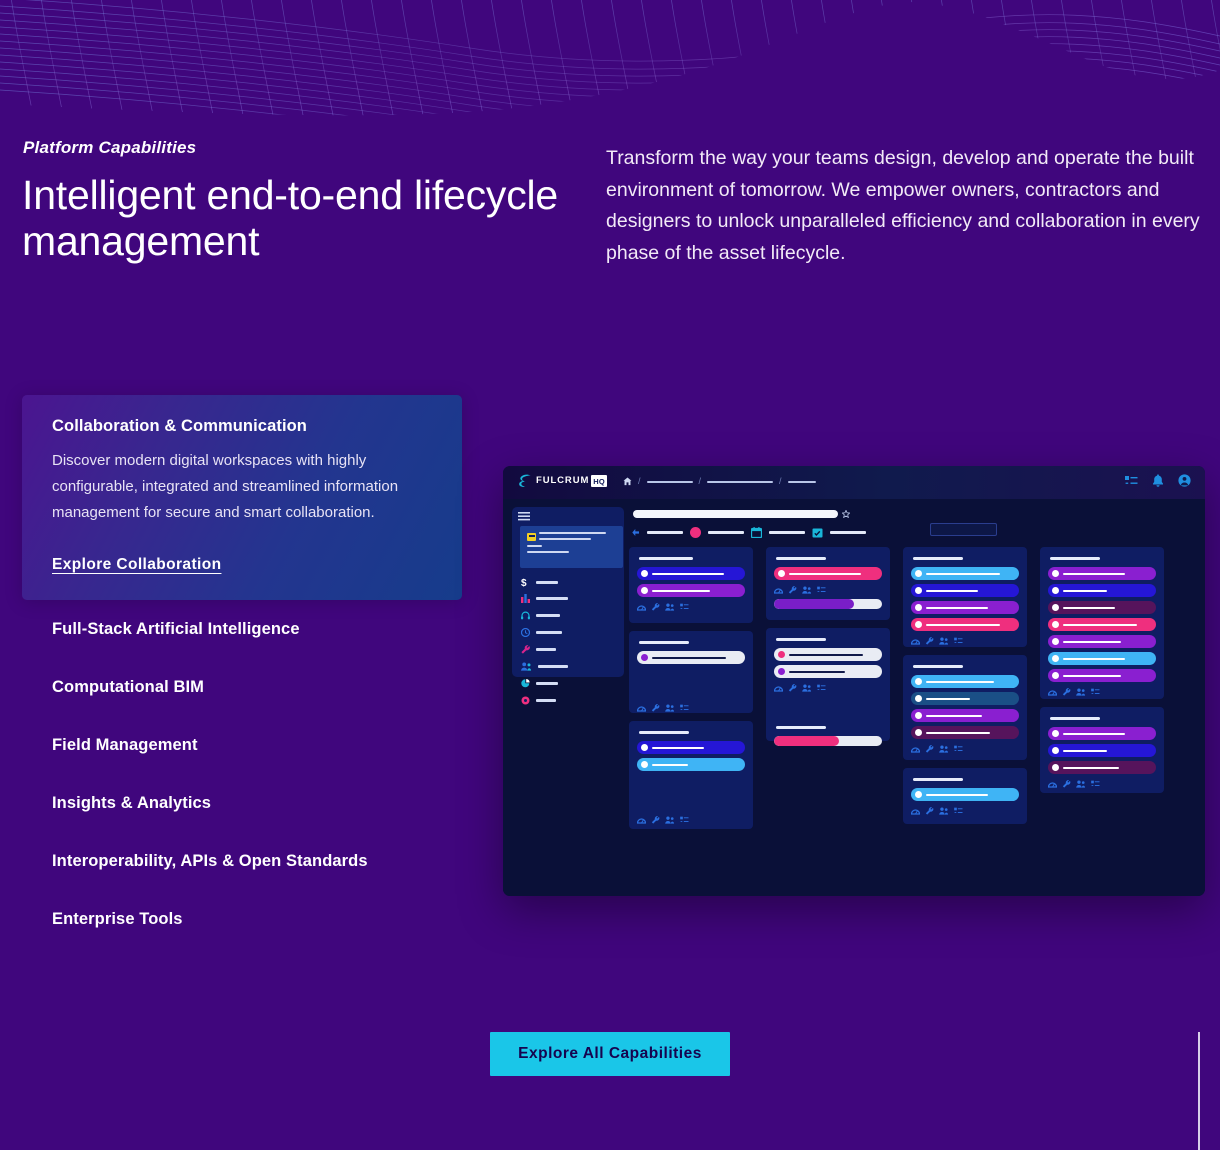  Describe the element at coordinates (817, 532) in the screenshot. I see `calendar-check-icon` at that location.